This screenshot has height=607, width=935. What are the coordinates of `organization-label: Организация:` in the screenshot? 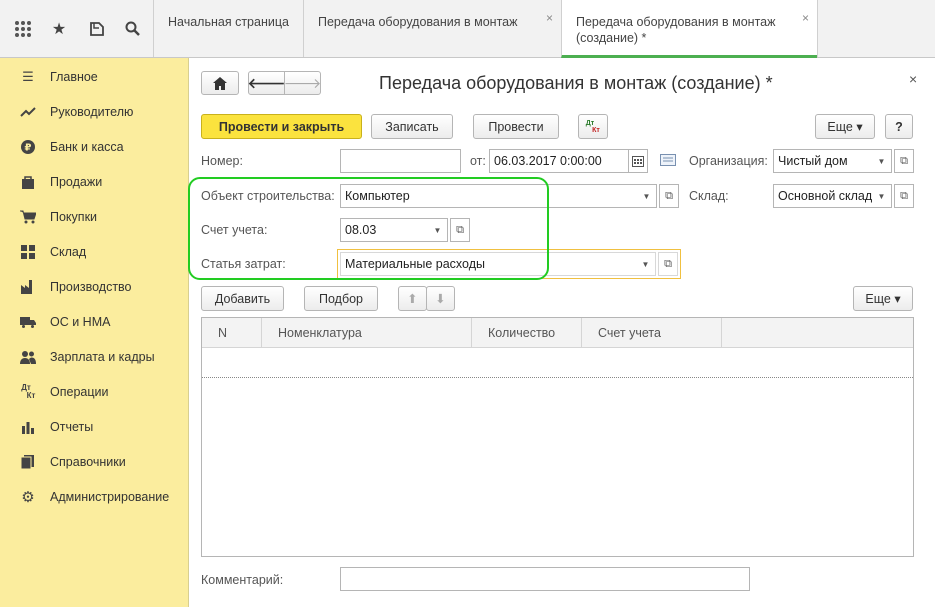 It's located at (728, 161).